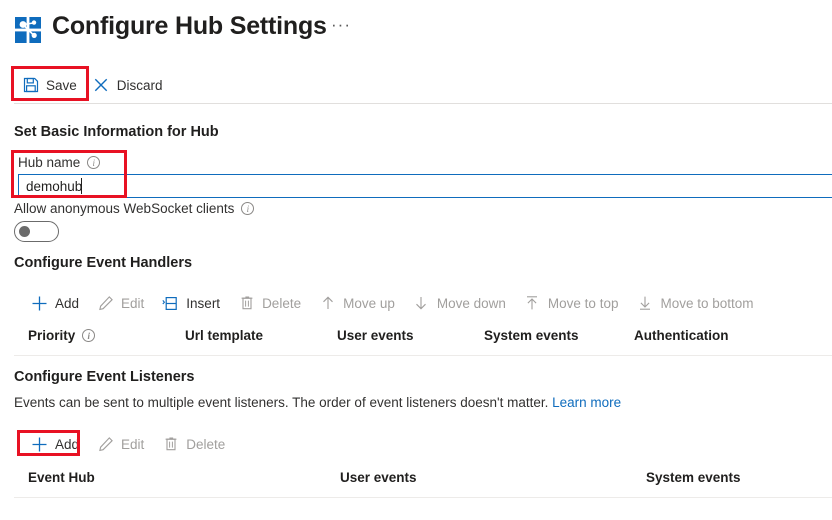 This screenshot has width=832, height=520. What do you see at coordinates (681, 335) in the screenshot?
I see `column-header-authentication: Authentication` at bounding box center [681, 335].